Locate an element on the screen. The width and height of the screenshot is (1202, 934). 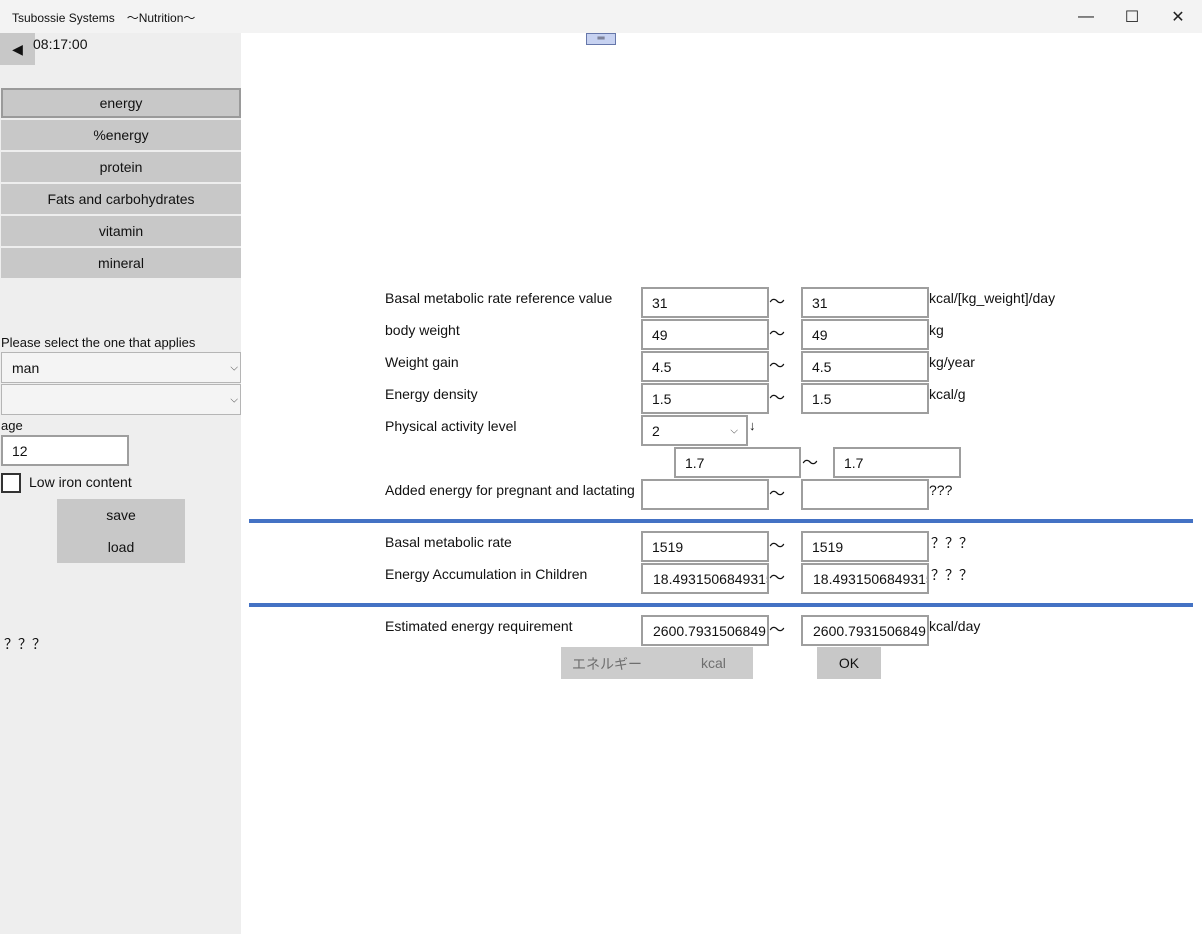
close-button: ✕ is located at coordinates (1178, 16).